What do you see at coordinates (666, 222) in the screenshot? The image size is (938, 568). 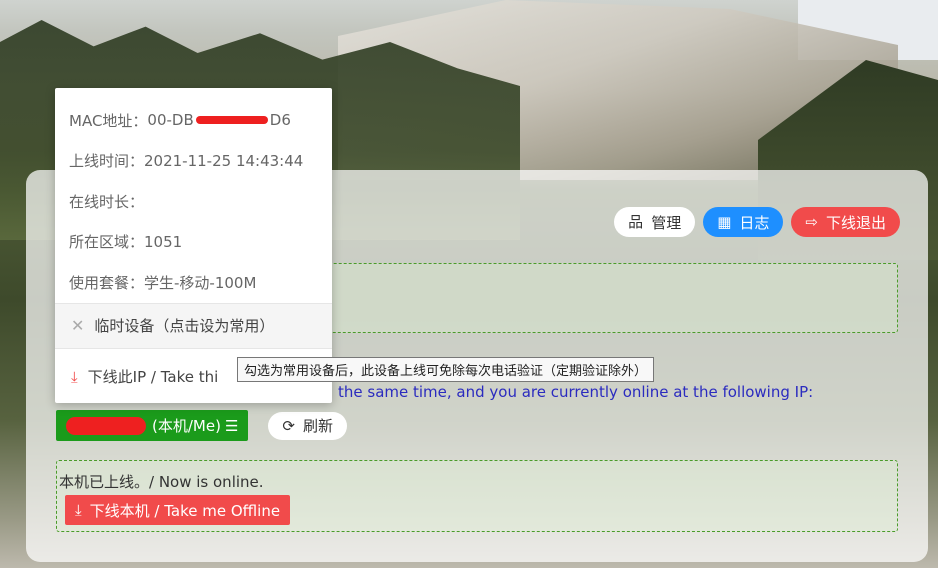 I see `manage-label: 管理` at bounding box center [666, 222].